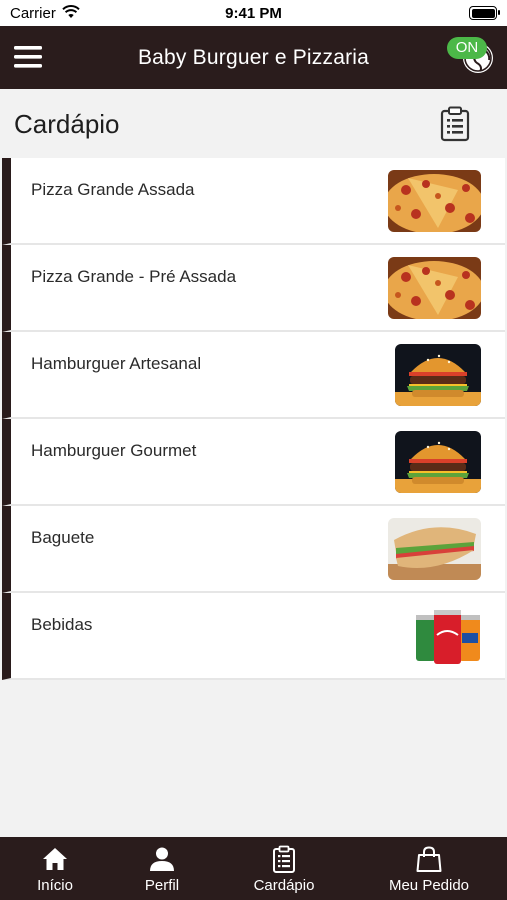 This screenshot has height=900, width=507. I want to click on tab-perfil: Perfil, so click(162, 868).